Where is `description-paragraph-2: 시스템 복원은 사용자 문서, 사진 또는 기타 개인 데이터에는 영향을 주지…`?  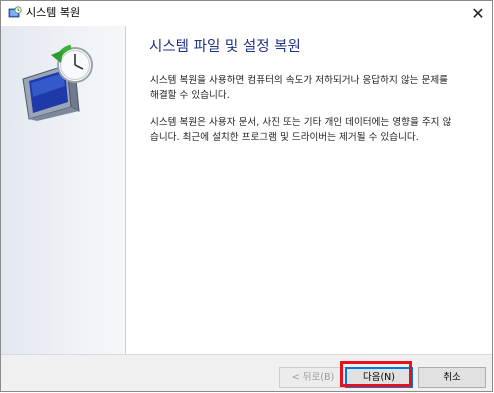 description-paragraph-2: 시스템 복원은 사용자 문서, 사진 또는 기타 개인 데이터에는 영향을 주지… is located at coordinates (301, 130).